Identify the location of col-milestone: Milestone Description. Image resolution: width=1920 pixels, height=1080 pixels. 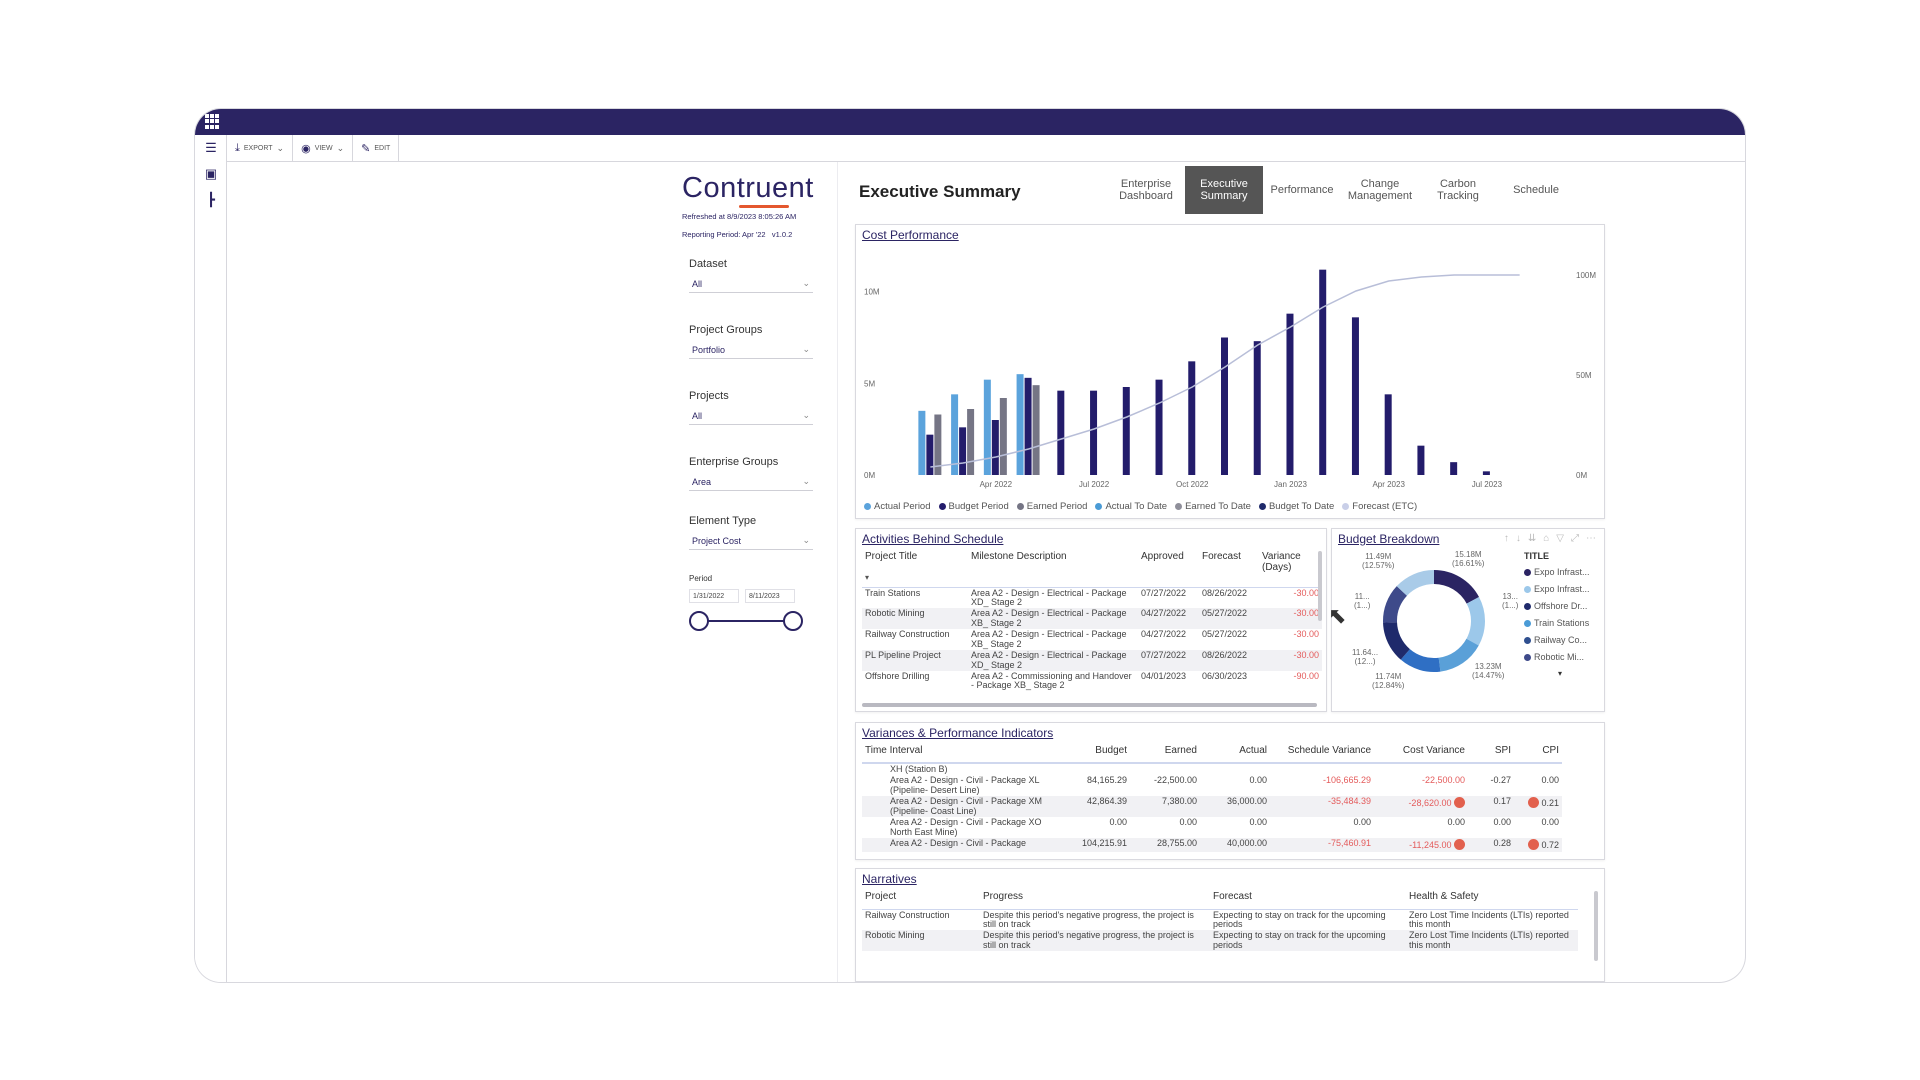
(1053, 562).